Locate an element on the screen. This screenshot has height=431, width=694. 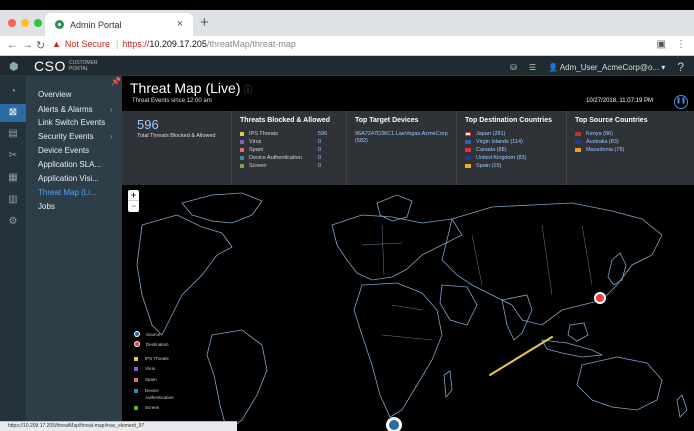
forward-icon: → is located at coordinates (27, 45).